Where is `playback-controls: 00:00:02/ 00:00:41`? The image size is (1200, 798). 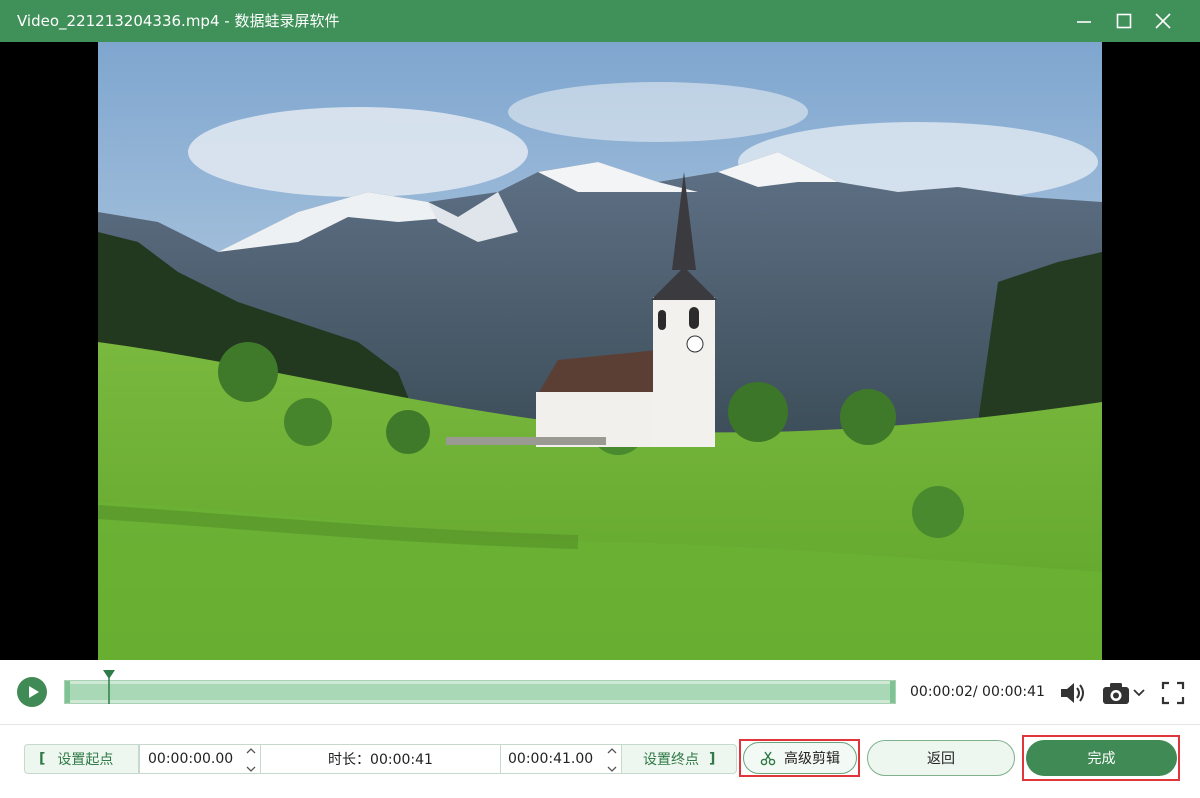 playback-controls: 00:00:02/ 00:00:41 is located at coordinates (600, 692).